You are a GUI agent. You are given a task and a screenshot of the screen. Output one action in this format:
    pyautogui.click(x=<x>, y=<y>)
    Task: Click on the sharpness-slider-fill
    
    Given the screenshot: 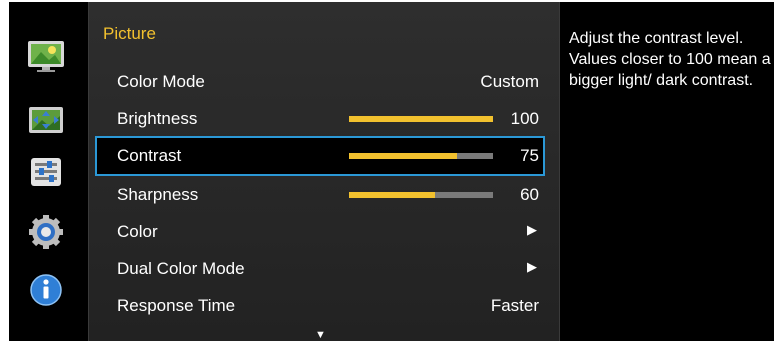 What is the action you would take?
    pyautogui.click(x=392, y=195)
    